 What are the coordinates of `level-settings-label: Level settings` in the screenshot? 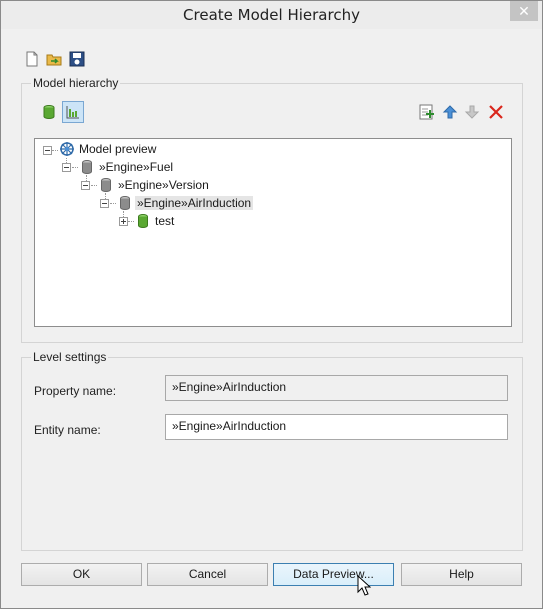 It's located at (70, 357).